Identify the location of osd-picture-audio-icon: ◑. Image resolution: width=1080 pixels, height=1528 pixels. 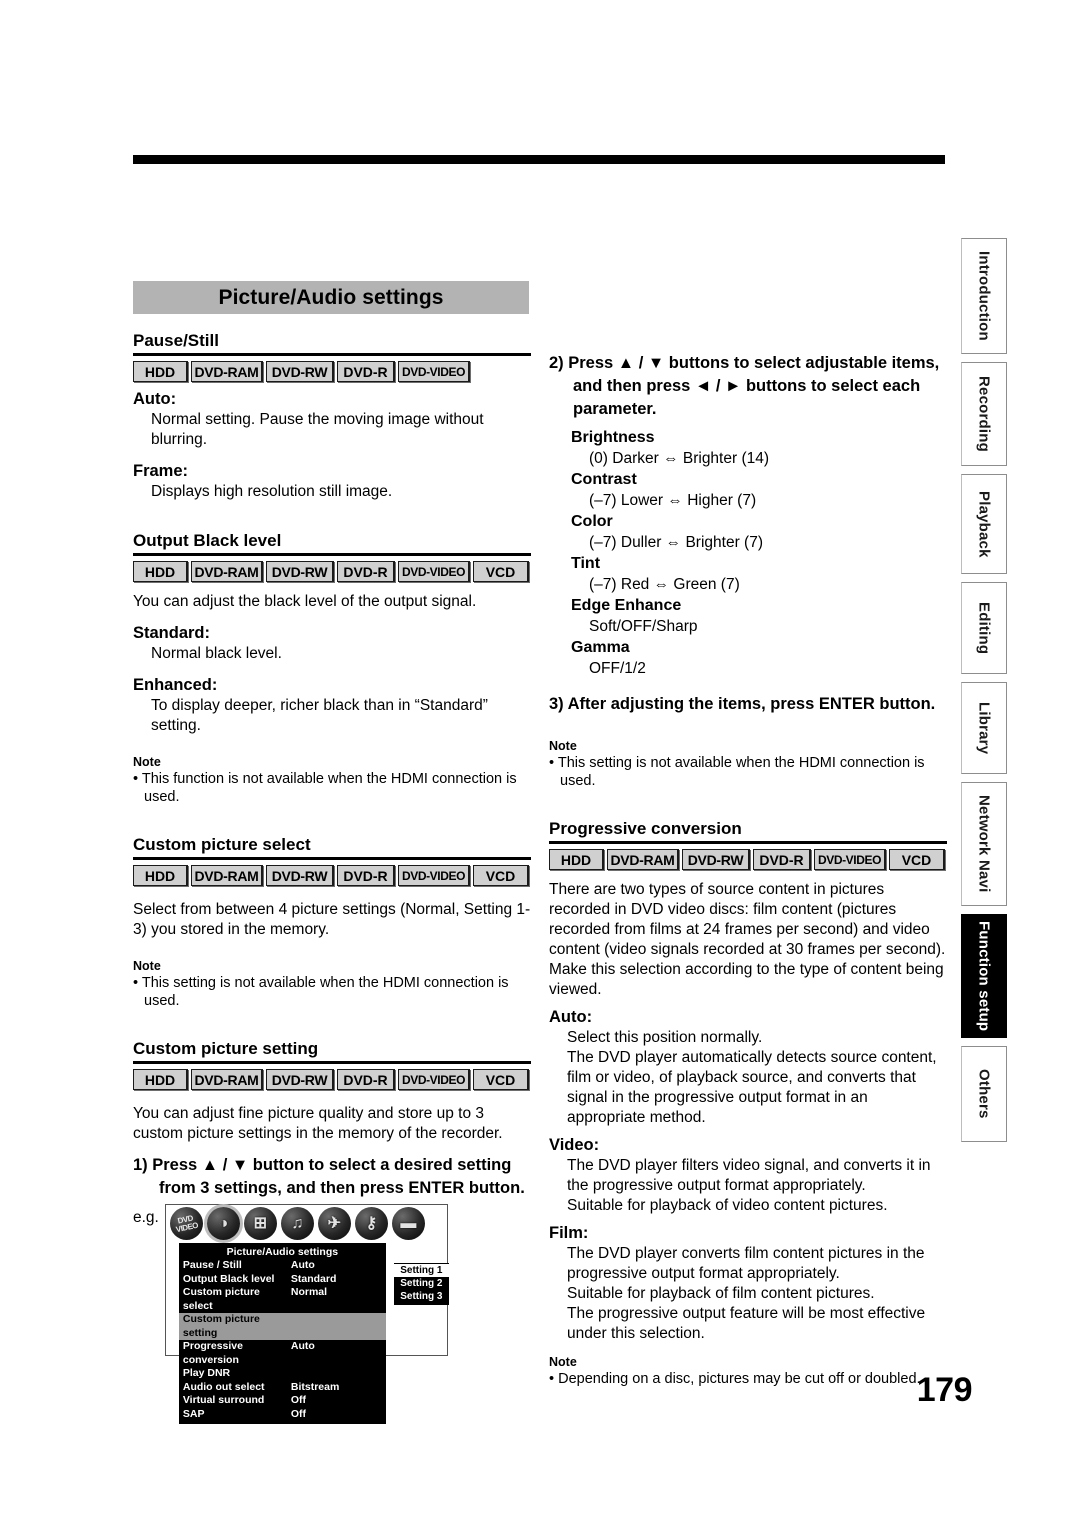
(223, 1223).